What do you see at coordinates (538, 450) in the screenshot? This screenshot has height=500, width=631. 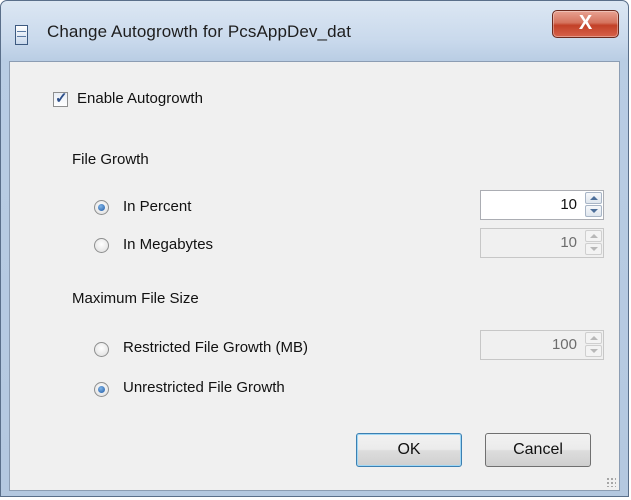 I see `cancel-button: Cancel` at bounding box center [538, 450].